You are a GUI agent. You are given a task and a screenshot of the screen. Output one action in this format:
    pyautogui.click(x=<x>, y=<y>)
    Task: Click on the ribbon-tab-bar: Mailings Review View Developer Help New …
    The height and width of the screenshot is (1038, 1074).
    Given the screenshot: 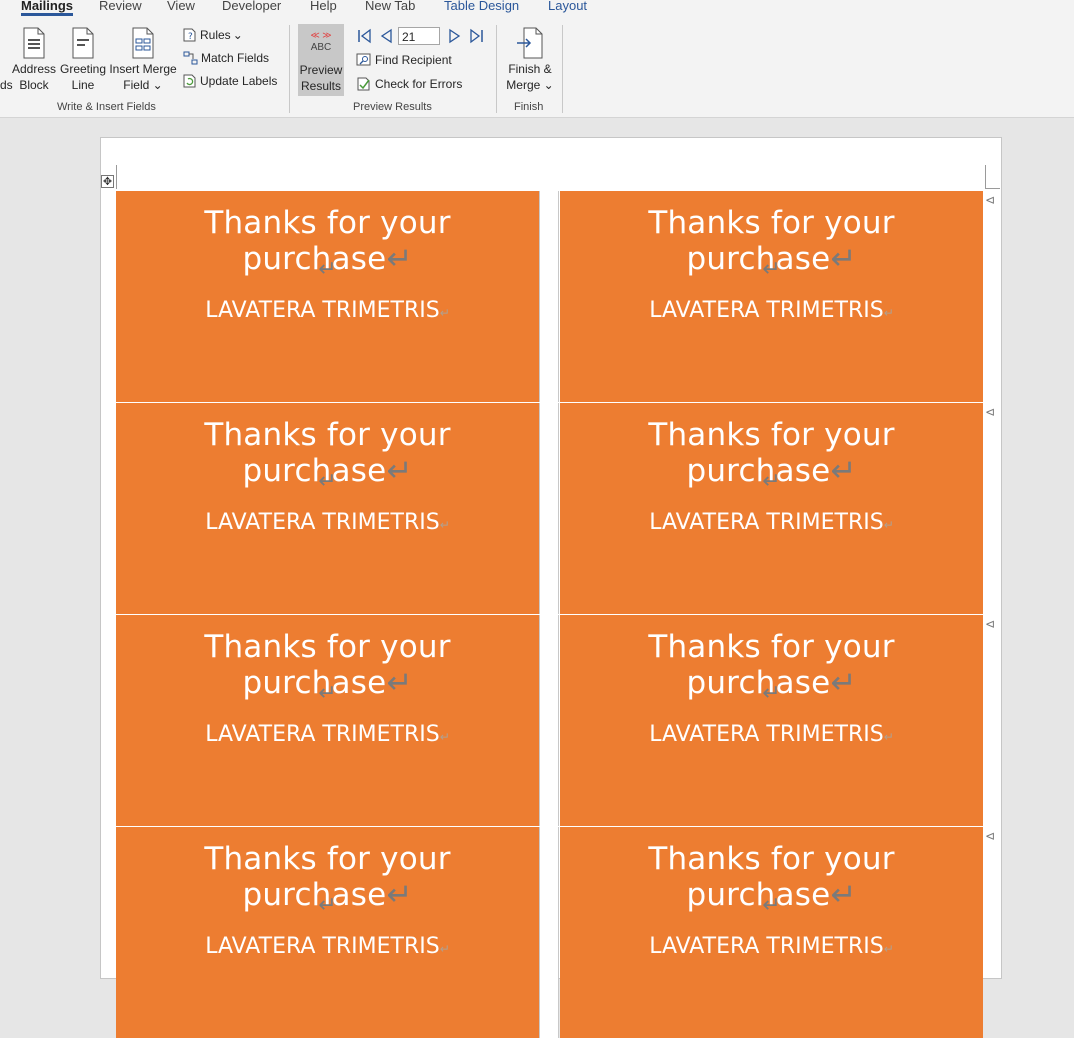 What is the action you would take?
    pyautogui.click(x=537, y=8)
    